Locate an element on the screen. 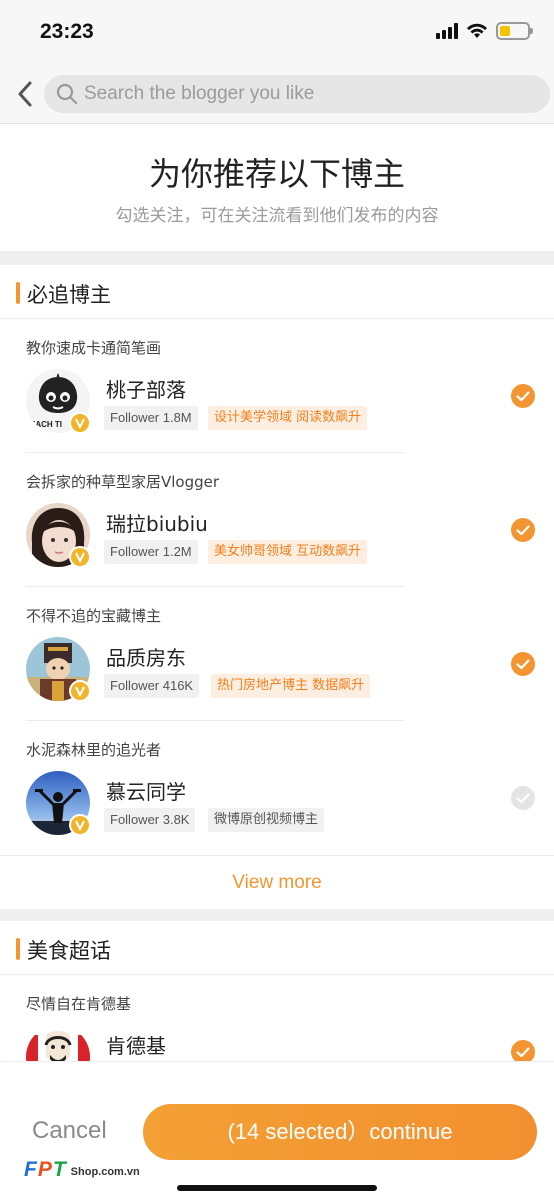  blogger-name: 慕云同学 is located at coordinates (146, 792).